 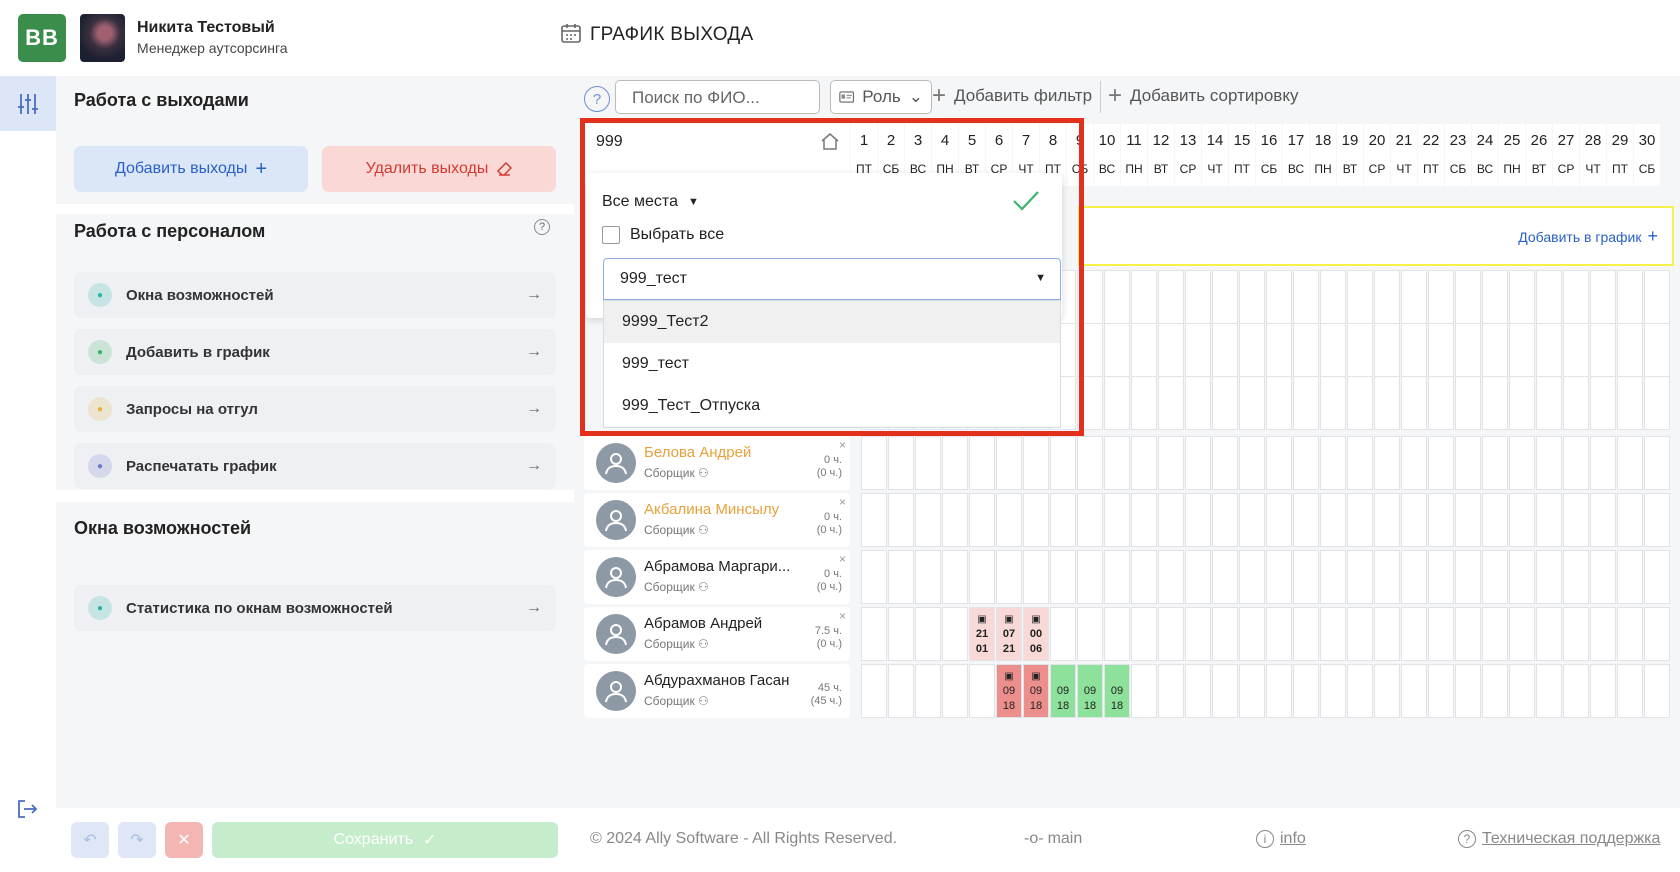 What do you see at coordinates (717, 463) in the screenshot?
I see `employee-card: Белова Андрей Сборщик ⚇ 0 ч. (0 ч.) ×` at bounding box center [717, 463].